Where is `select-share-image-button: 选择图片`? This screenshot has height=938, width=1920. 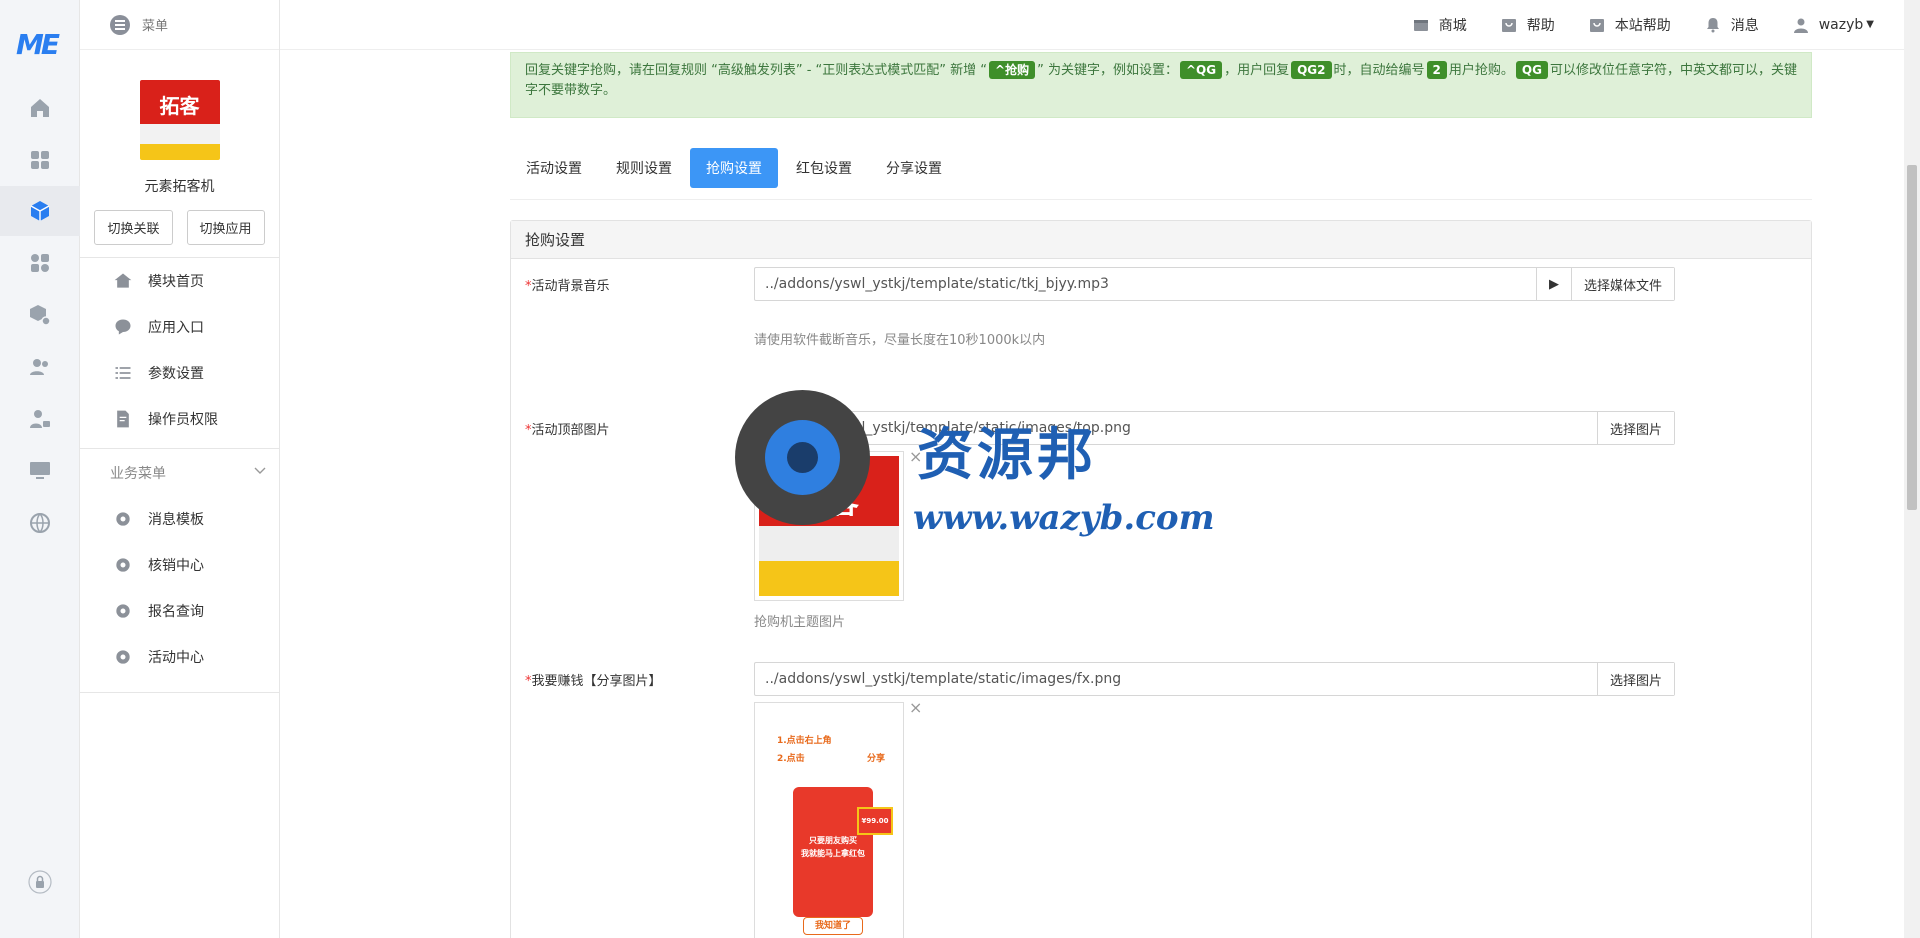
select-share-image-button: 选择图片 is located at coordinates (1635, 679).